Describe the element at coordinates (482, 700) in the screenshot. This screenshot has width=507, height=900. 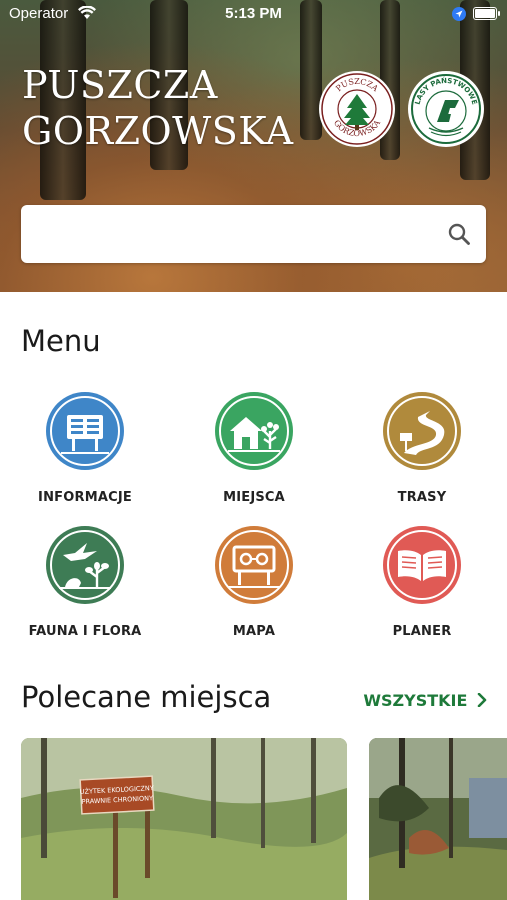
I see `chevron-right-icon` at that location.